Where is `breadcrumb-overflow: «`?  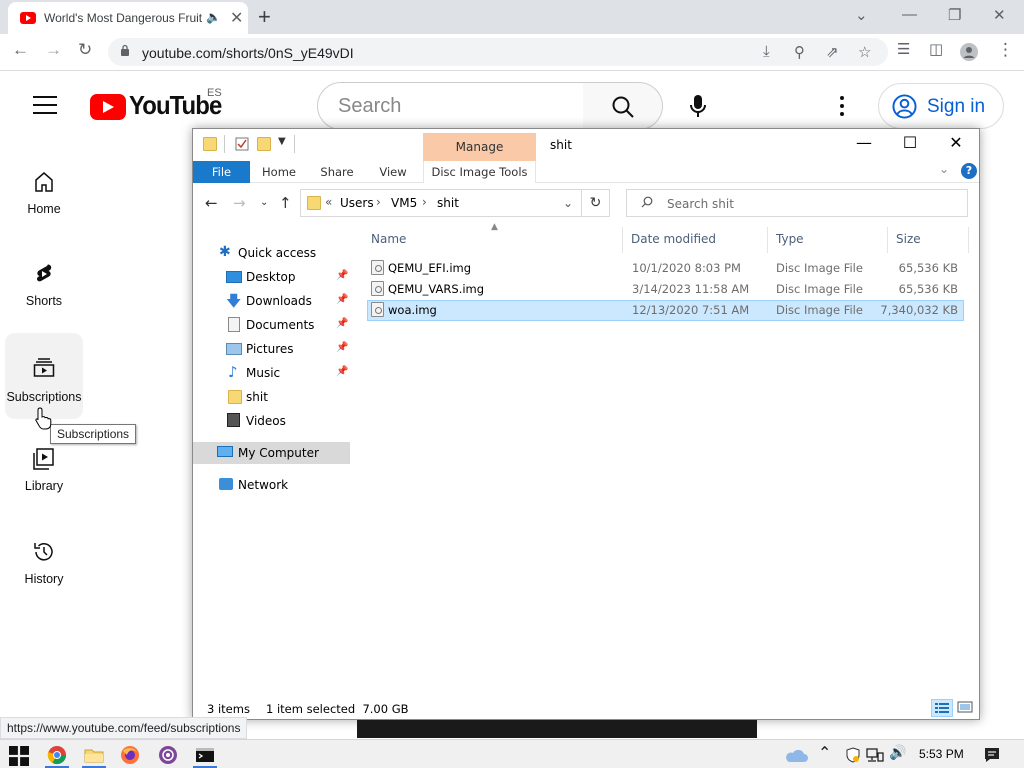 breadcrumb-overflow: « is located at coordinates (328, 202).